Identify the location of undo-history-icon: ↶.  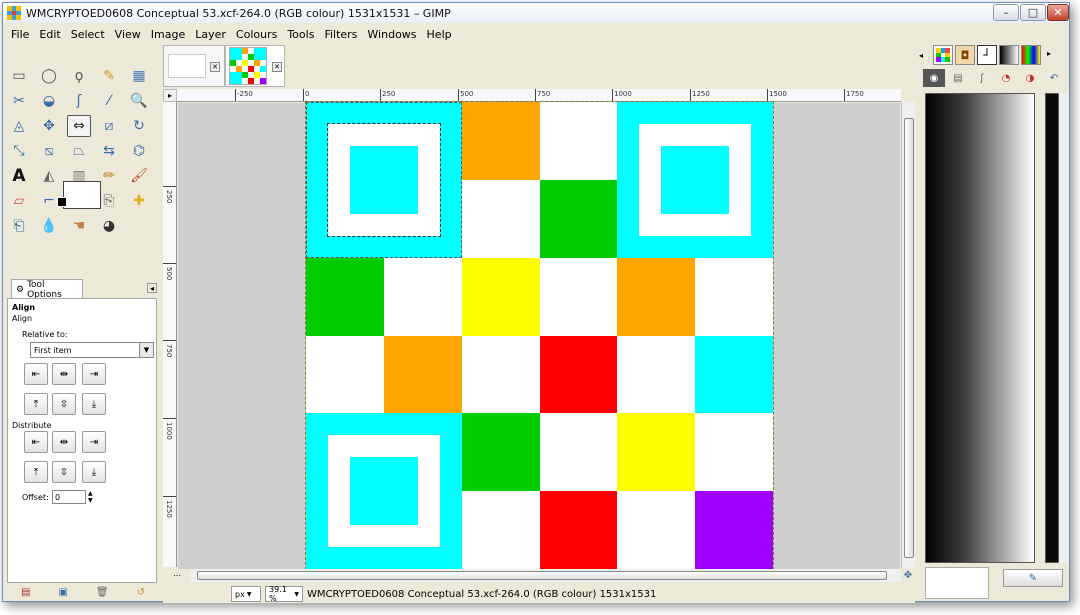
(1054, 78).